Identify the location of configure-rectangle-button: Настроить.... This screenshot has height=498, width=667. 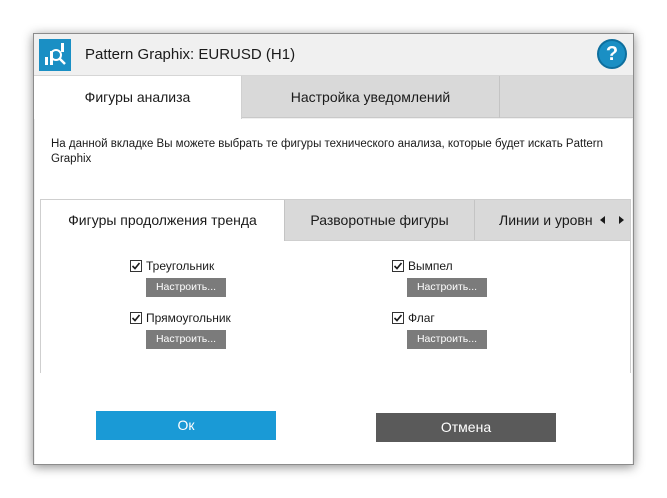
(186, 339).